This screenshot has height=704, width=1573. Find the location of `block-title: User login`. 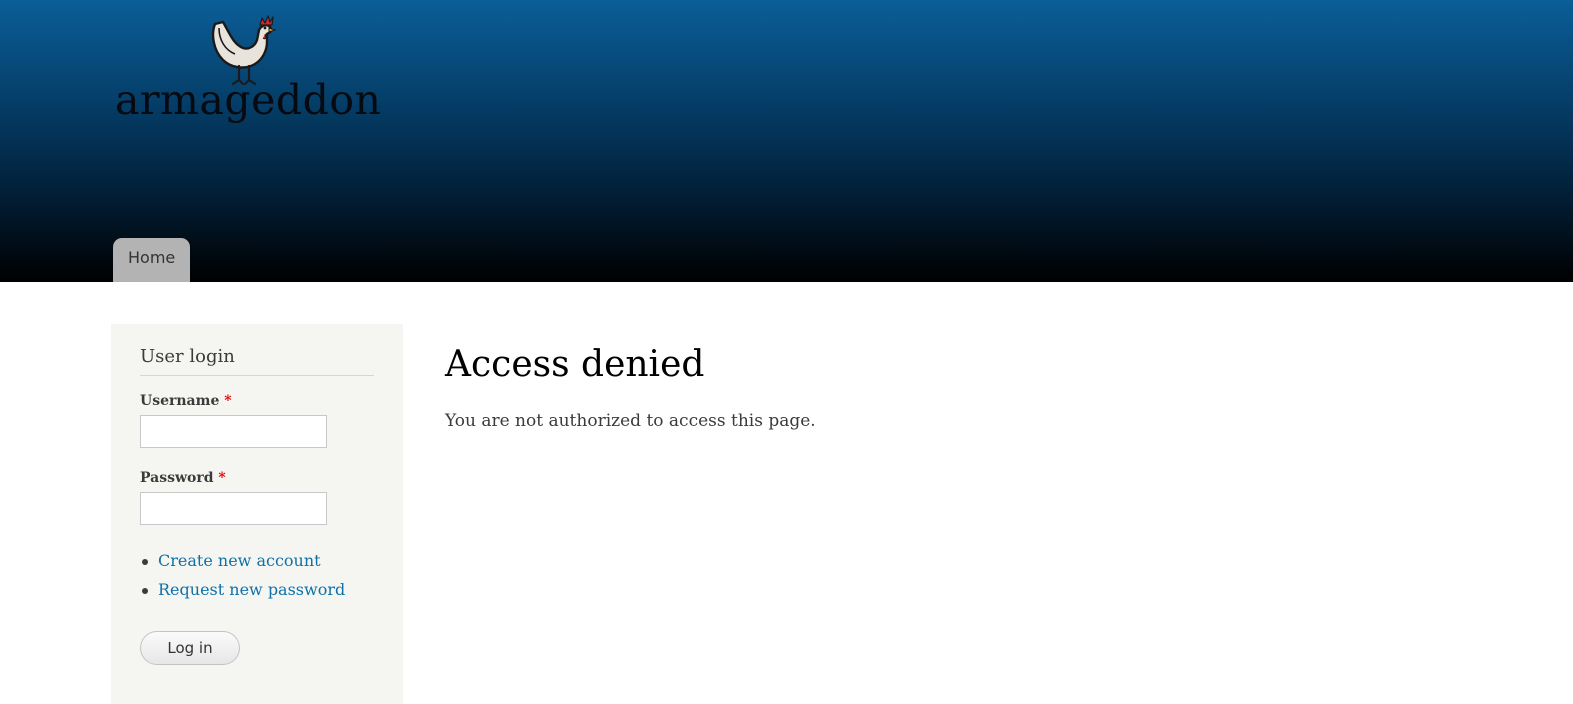

block-title: User login is located at coordinates (257, 361).